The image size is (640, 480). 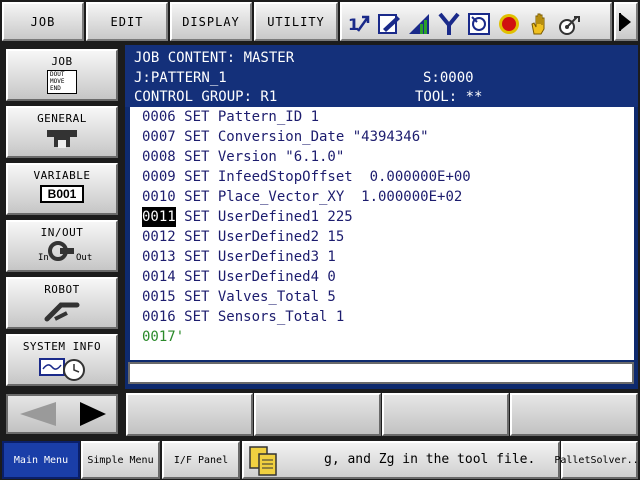 What do you see at coordinates (62, 175) in the screenshot?
I see `side-menu-variable-label: VARIABLE` at bounding box center [62, 175].